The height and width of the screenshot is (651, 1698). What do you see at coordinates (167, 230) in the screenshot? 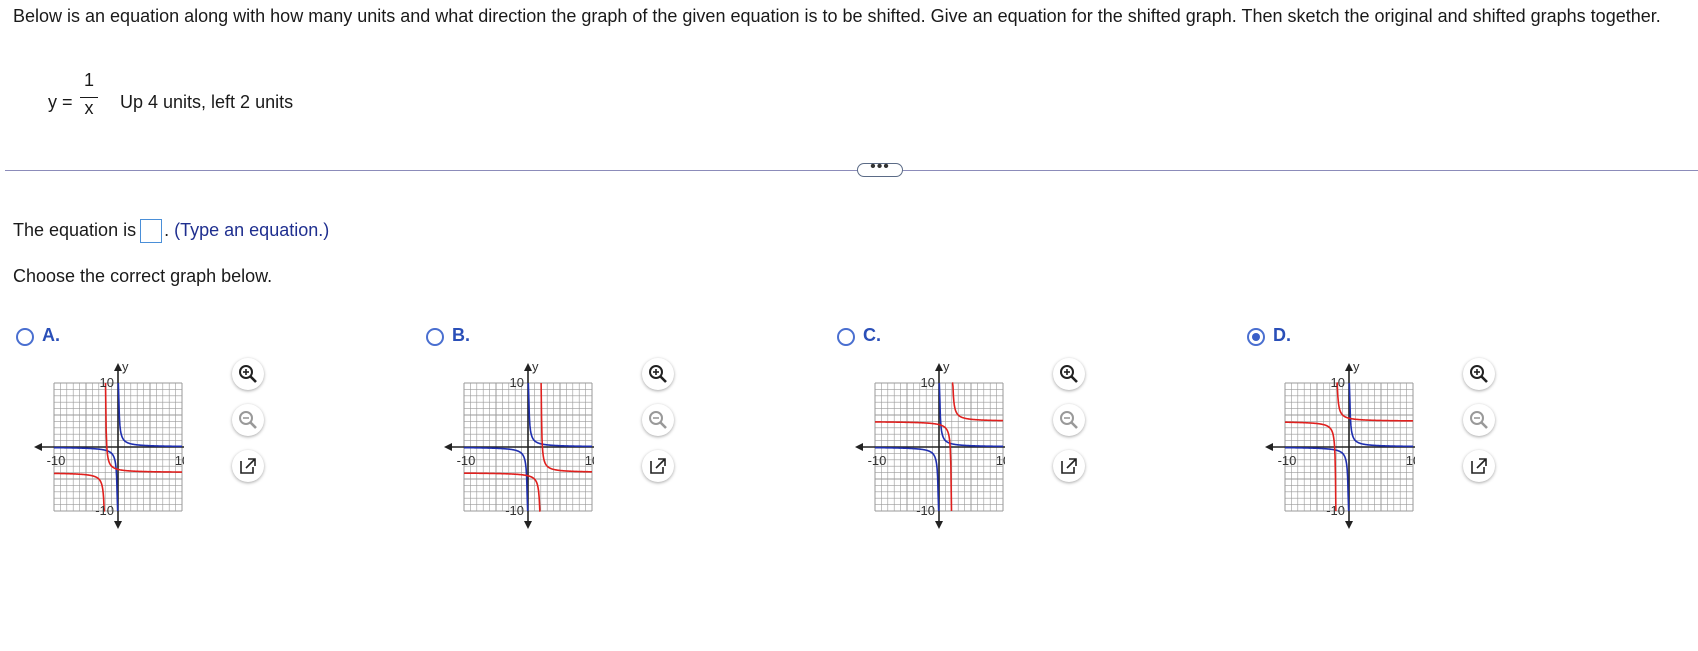
I see `equation-question-suffix: .` at bounding box center [167, 230].